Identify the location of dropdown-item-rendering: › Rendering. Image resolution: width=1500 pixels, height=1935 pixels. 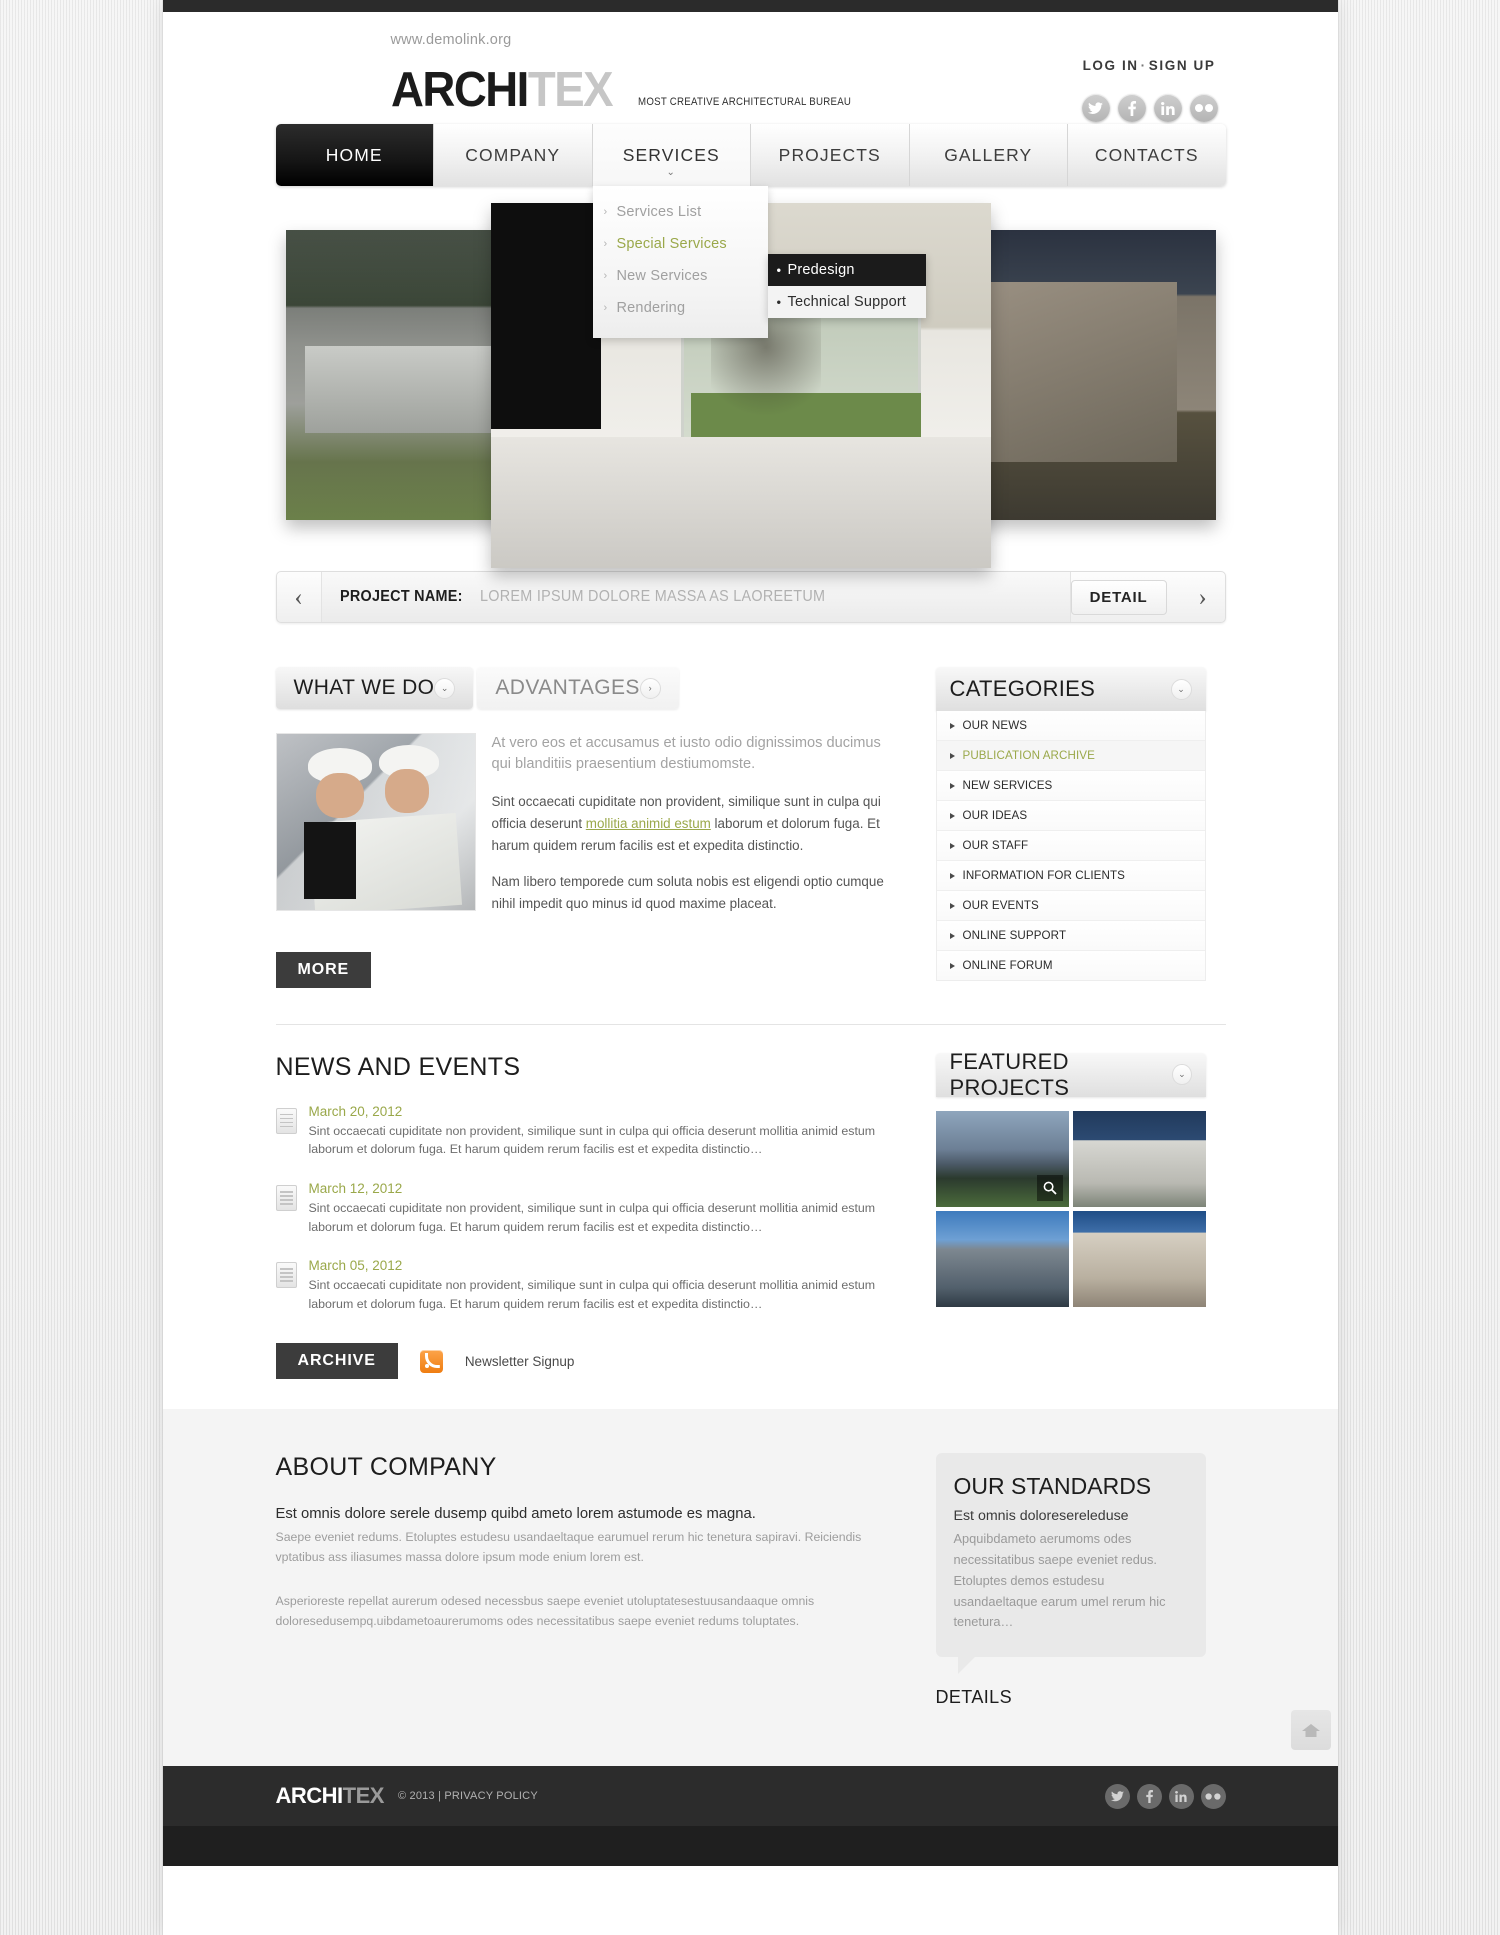
(680, 308).